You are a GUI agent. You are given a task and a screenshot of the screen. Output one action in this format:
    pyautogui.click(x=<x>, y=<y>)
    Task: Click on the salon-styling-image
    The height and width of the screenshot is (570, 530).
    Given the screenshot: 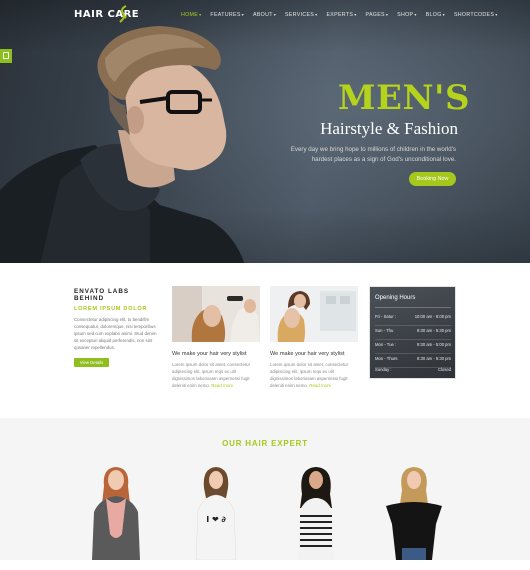 What is the action you would take?
    pyautogui.click(x=314, y=314)
    